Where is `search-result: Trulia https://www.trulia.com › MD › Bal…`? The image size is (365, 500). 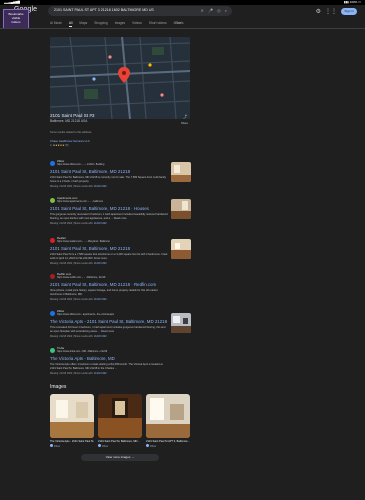
search-result: Trulia https://www.trulia.com › MD › Bal… is located at coordinates (120, 361).